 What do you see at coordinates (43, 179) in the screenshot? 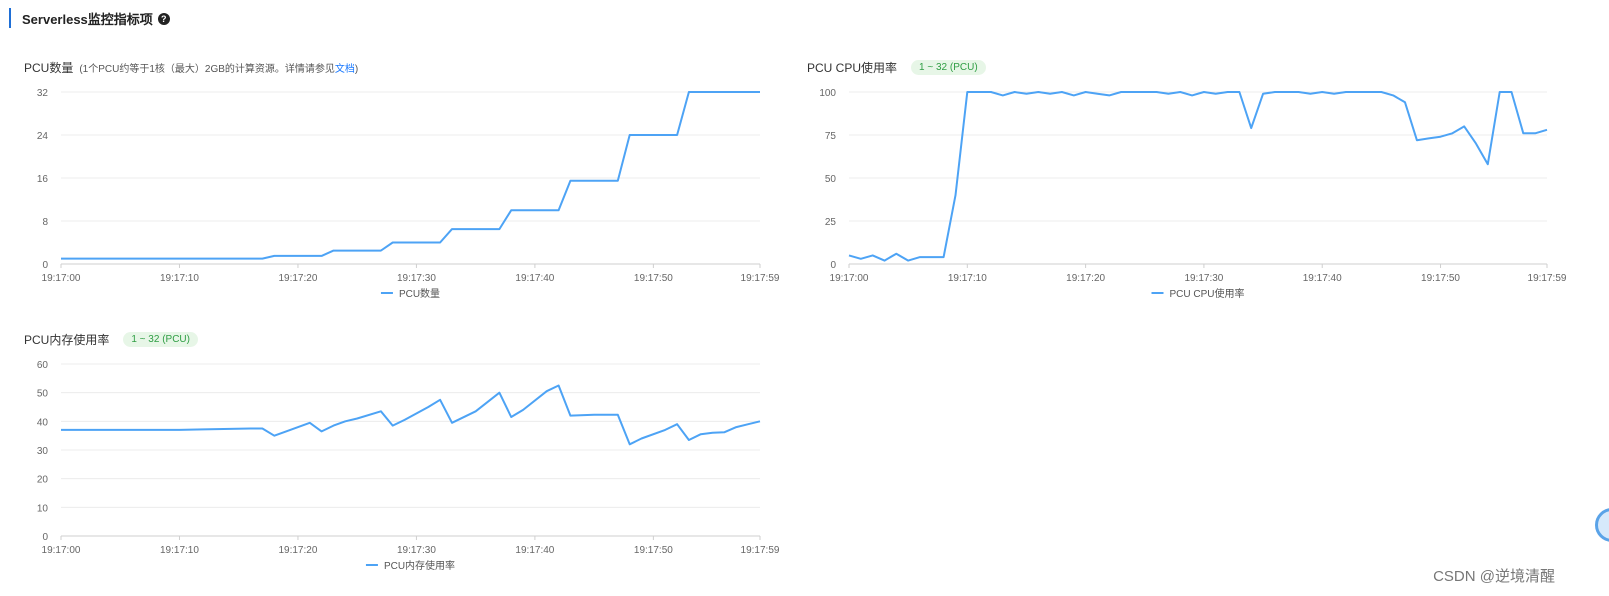
I see `y-tick-label: 16` at bounding box center [43, 179].